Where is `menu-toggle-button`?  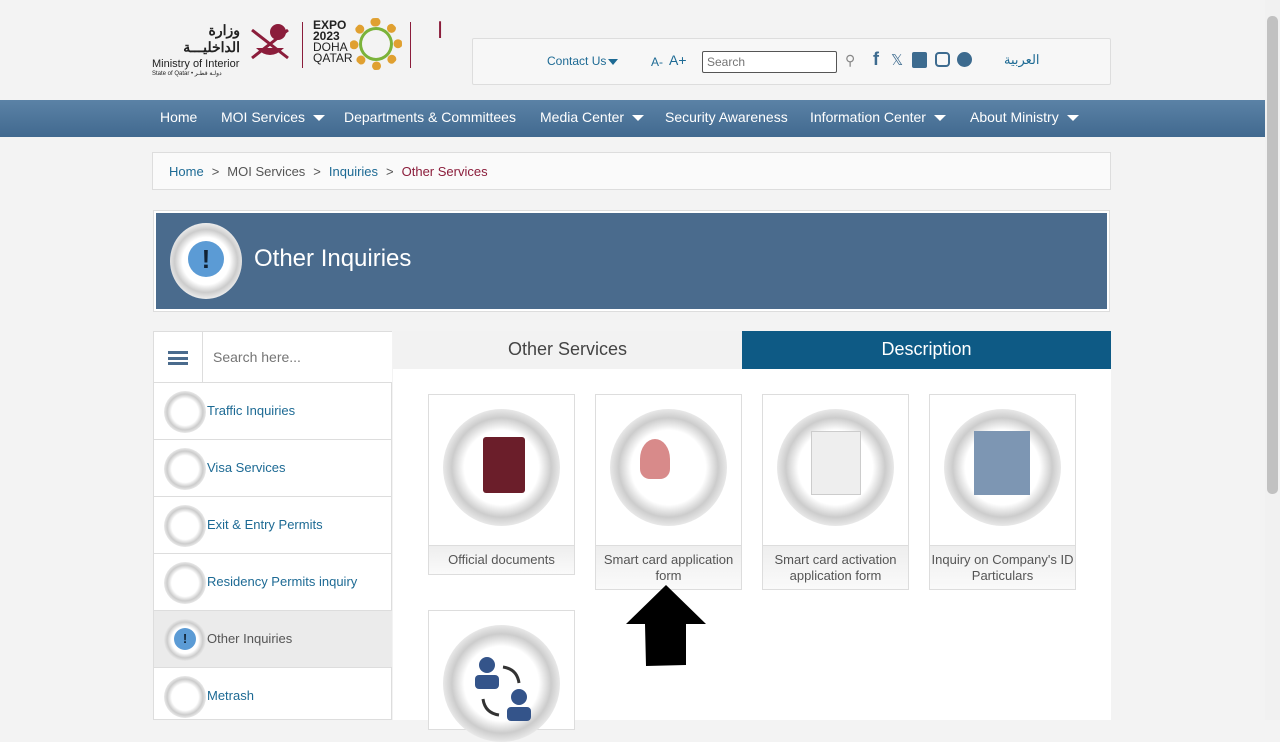 menu-toggle-button is located at coordinates (178, 357).